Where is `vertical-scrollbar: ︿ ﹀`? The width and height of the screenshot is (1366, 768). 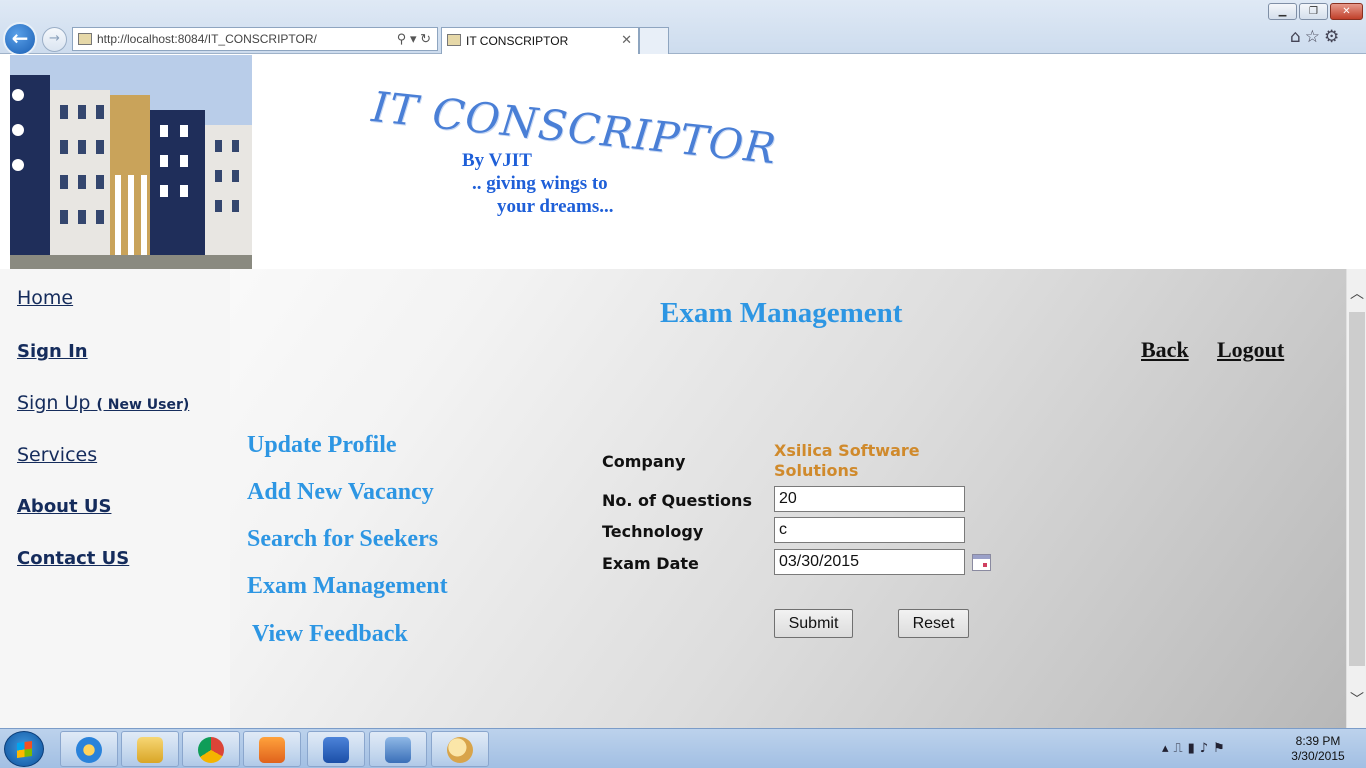 vertical-scrollbar: ︿ ﹀ is located at coordinates (1356, 498).